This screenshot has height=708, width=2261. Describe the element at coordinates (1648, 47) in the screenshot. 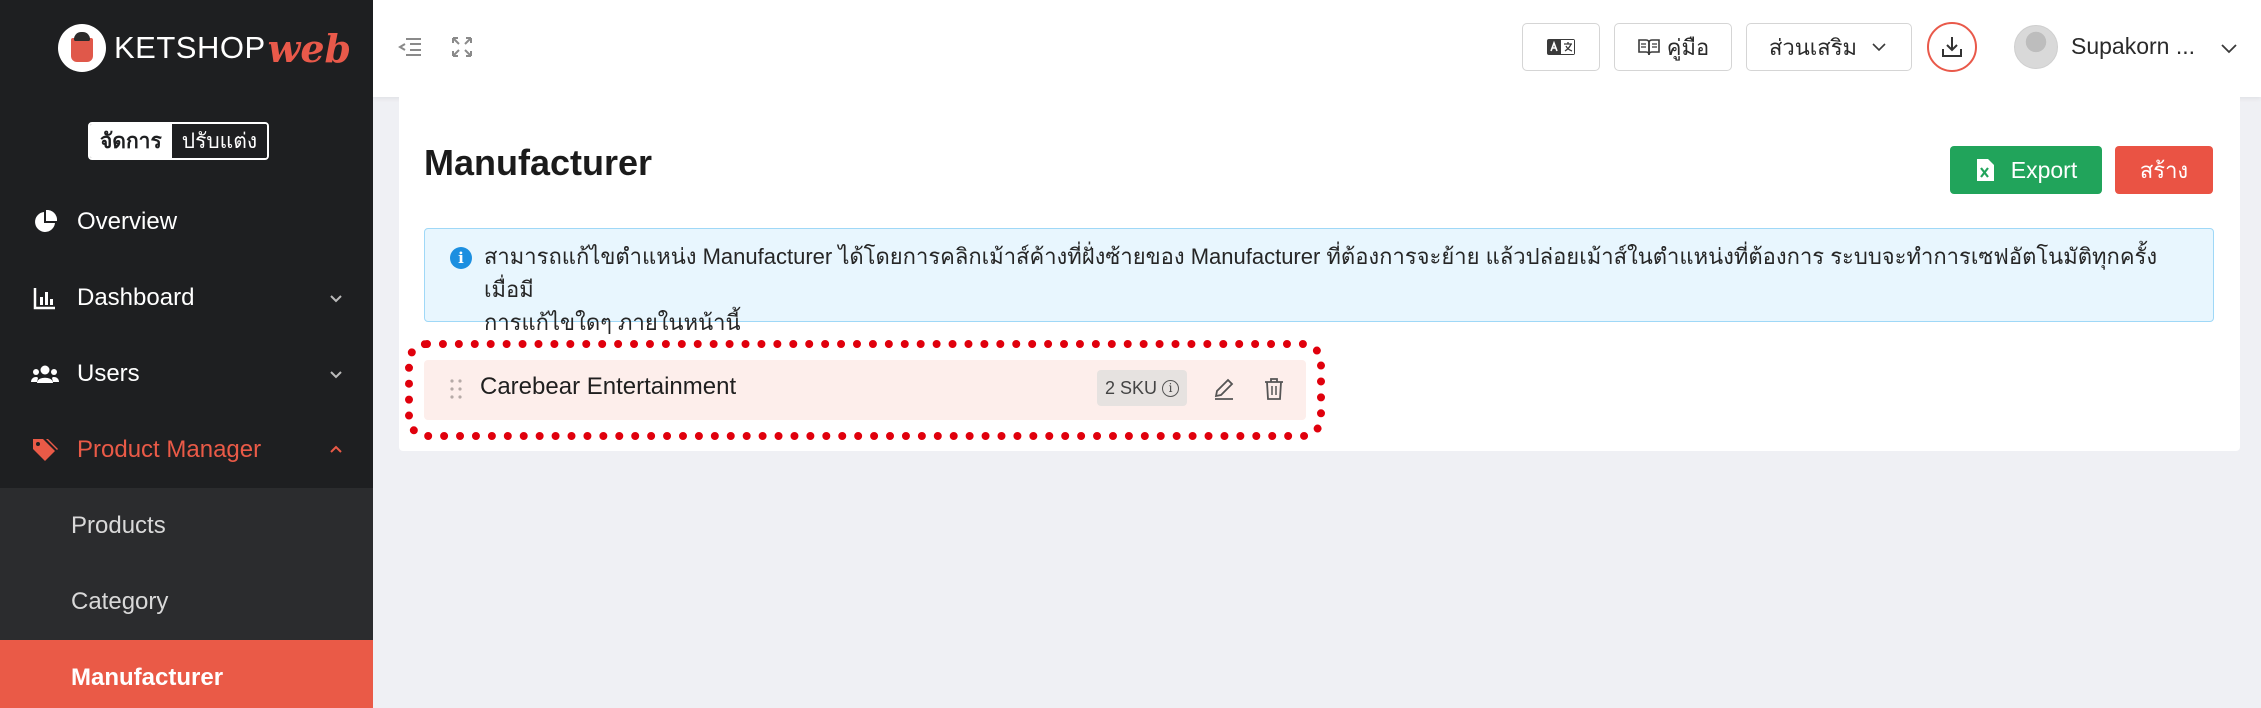

I see `book-icon` at that location.